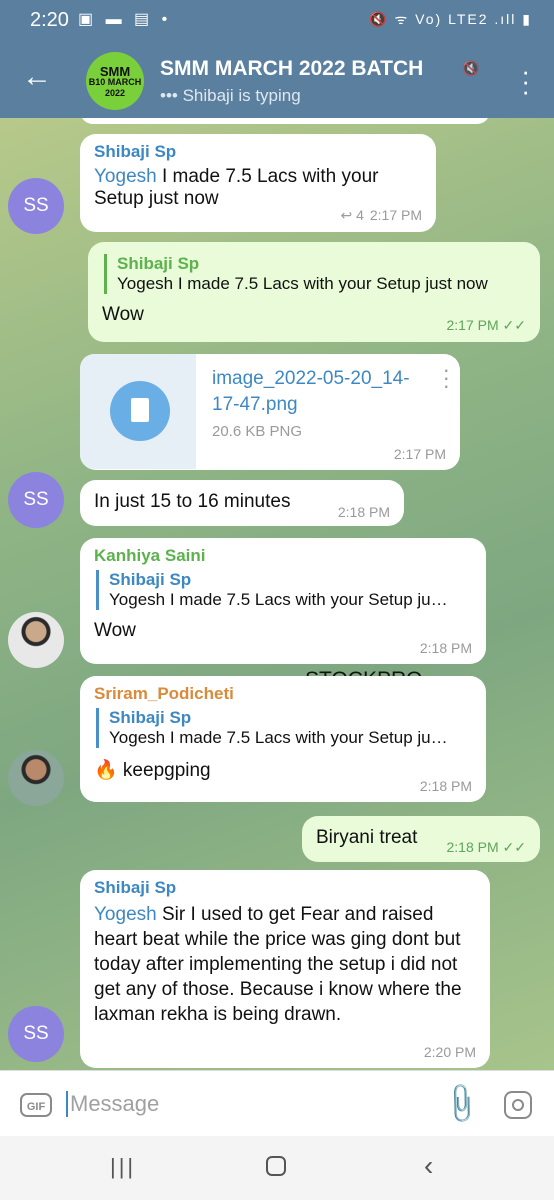 This screenshot has width=554, height=1200. Describe the element at coordinates (360, 215) in the screenshot. I see `reply-count: 4` at that location.